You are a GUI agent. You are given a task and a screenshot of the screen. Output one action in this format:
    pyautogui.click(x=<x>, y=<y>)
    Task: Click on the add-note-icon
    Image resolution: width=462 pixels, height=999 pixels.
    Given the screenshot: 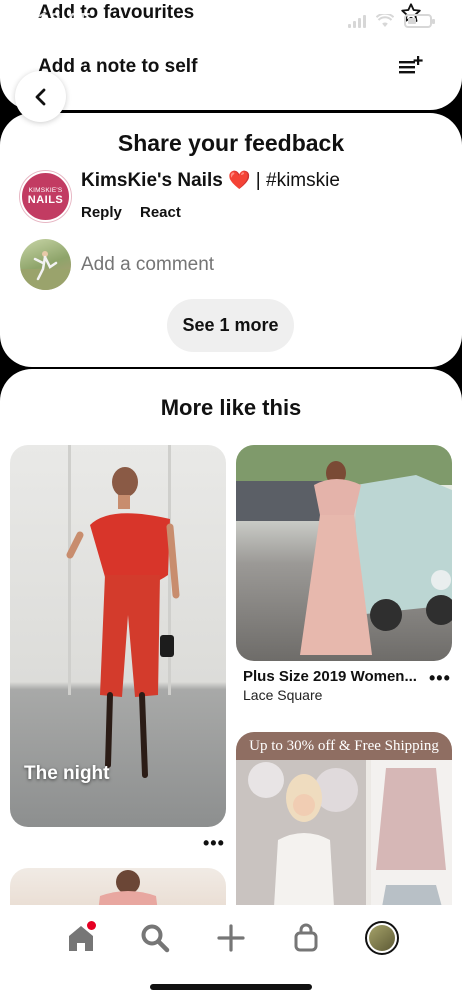 What is the action you would take?
    pyautogui.click(x=411, y=66)
    